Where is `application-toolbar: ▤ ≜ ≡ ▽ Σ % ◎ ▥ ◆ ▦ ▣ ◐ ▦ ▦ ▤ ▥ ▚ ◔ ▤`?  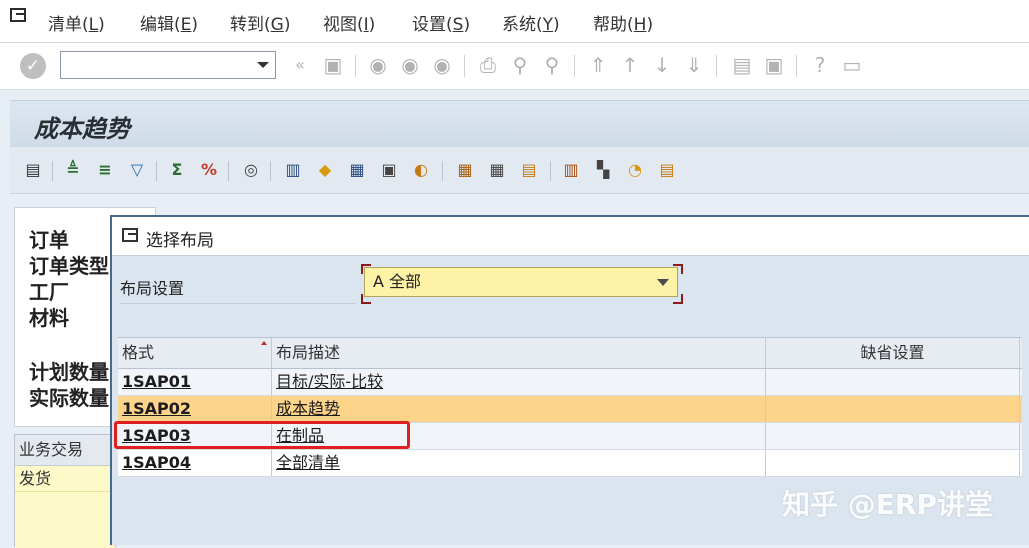 application-toolbar: ▤ ≜ ≡ ▽ Σ % ◎ ▥ ◆ ▦ ▣ ◐ ▦ ▦ ▤ ▥ ▚ ◔ ▤ is located at coordinates (519, 170).